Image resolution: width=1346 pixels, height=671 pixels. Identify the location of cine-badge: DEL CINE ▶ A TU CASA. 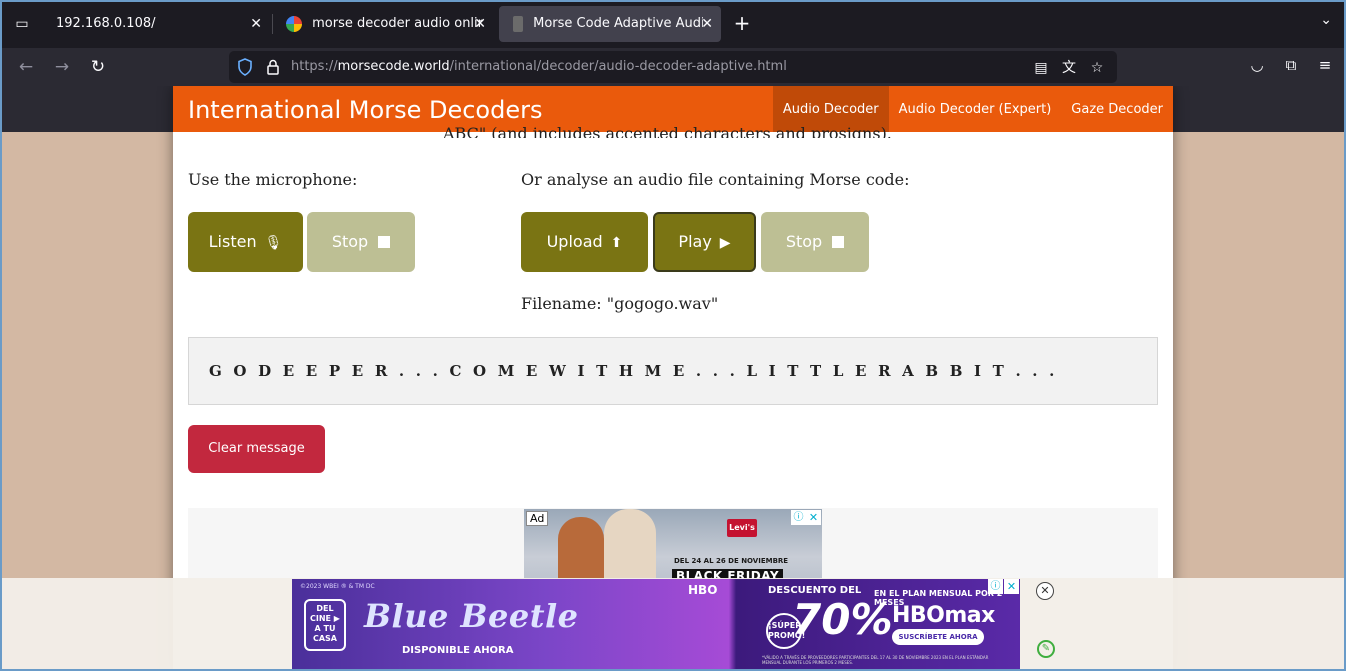
(325, 625).